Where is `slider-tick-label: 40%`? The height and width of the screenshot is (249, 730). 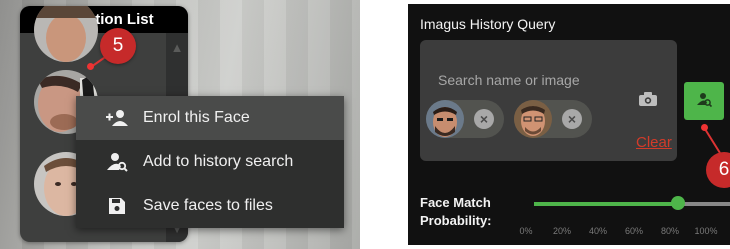 slider-tick-label: 40% is located at coordinates (597, 231).